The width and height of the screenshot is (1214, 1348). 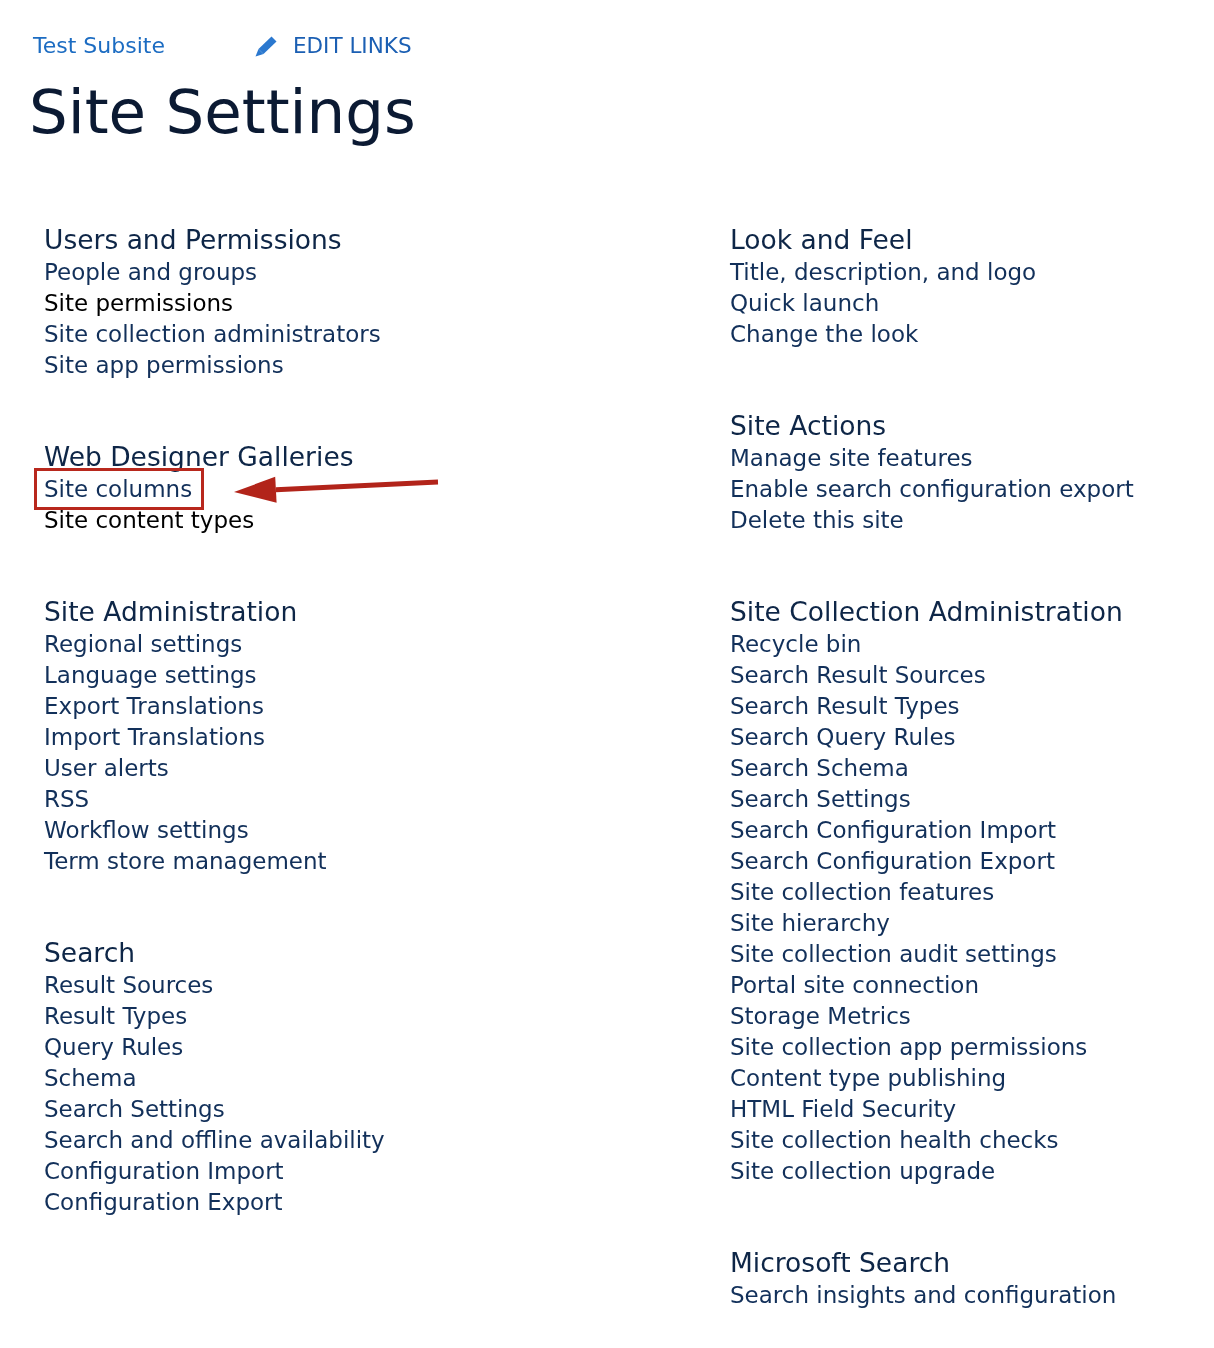 What do you see at coordinates (883, 272) in the screenshot?
I see `settings-link: Title, description, and logo` at bounding box center [883, 272].